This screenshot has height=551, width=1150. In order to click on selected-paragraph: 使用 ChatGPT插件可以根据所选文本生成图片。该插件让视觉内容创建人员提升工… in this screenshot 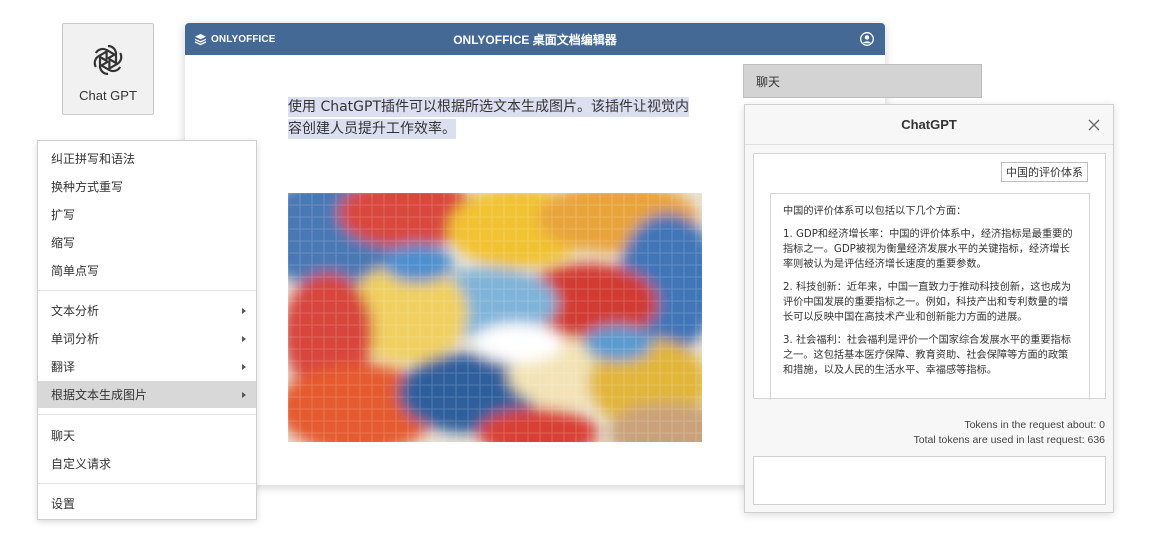, I will do `click(495, 118)`.